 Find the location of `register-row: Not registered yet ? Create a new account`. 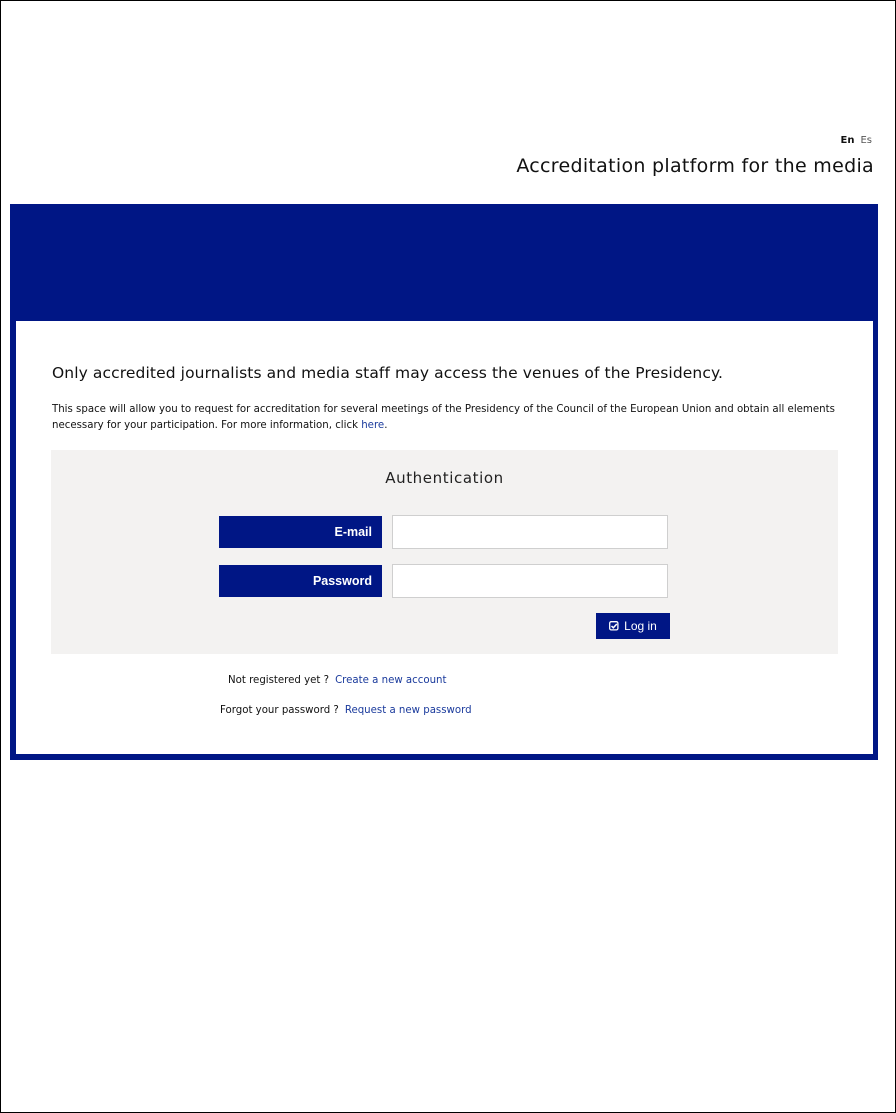

register-row: Not registered yet ? Create a new account is located at coordinates (337, 680).